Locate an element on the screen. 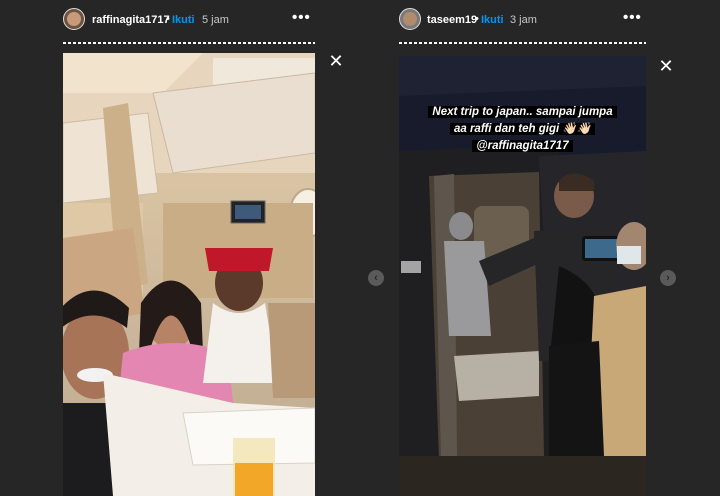 This screenshot has width=720, height=496. story-header: taseem19 • Ikuti 3 jam ••• is located at coordinates (540, 22).